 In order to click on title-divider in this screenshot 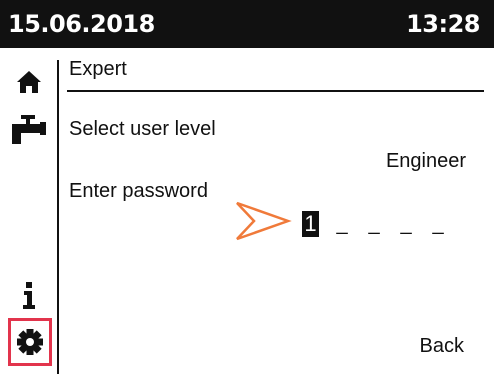, I will do `click(275, 91)`.